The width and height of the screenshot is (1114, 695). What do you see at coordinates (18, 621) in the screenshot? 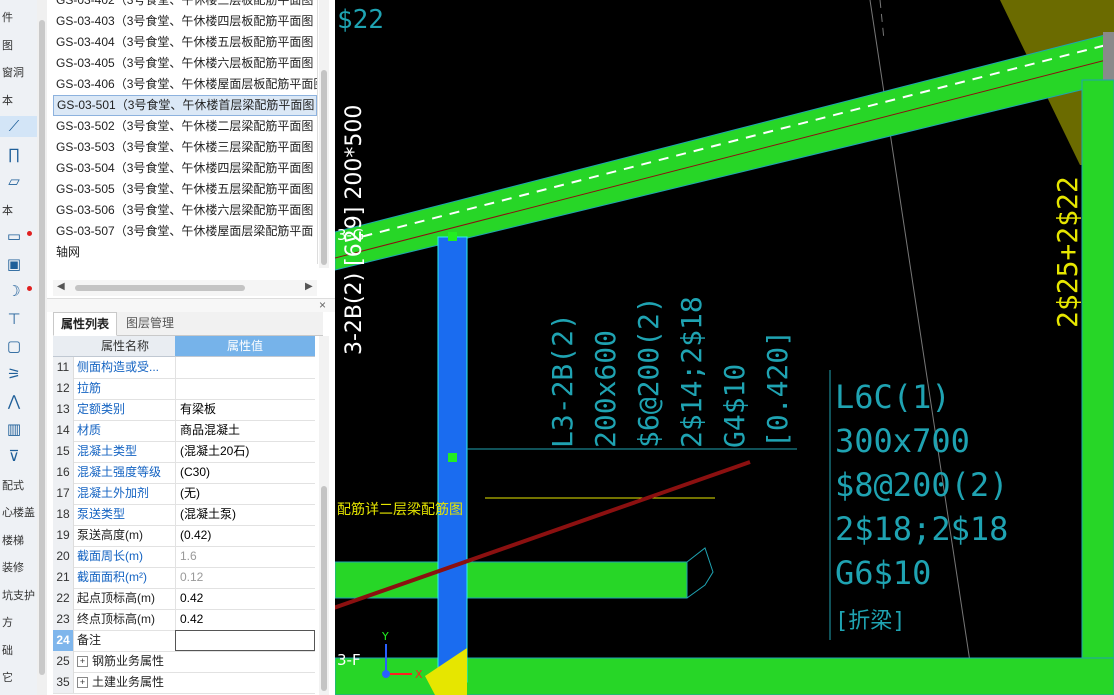
I see `tool-item: 方` at bounding box center [18, 621].